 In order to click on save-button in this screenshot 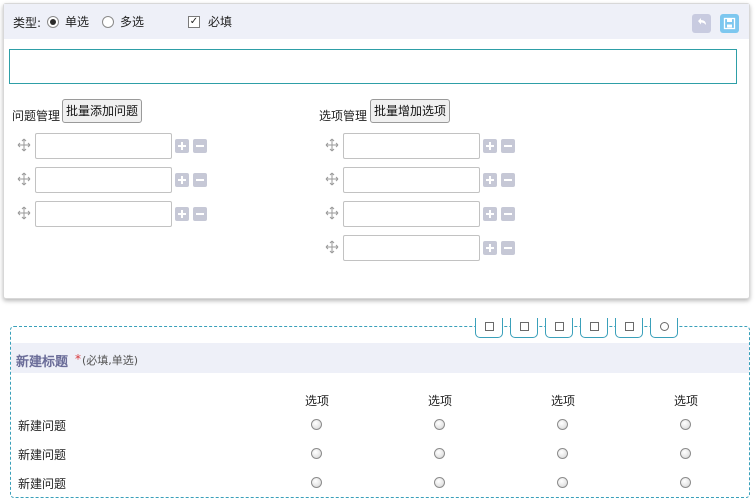, I will do `click(729, 23)`.